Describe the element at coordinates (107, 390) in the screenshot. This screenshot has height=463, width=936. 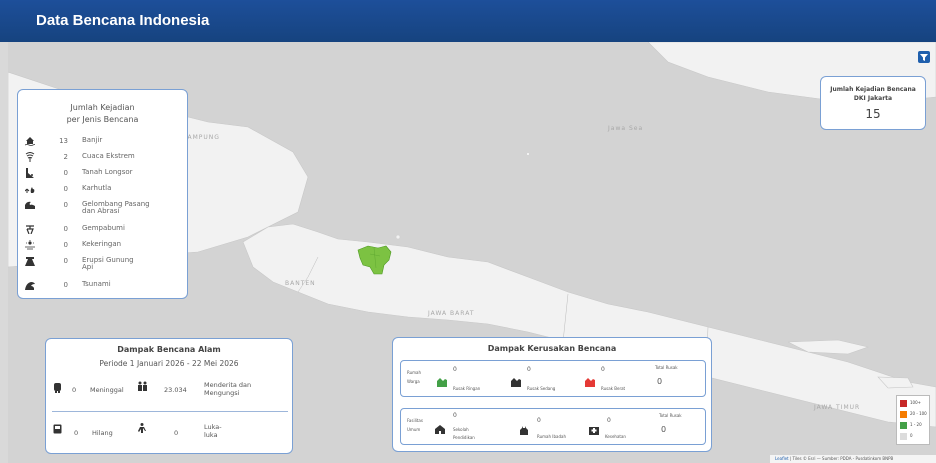
I see `meninggal-label: Meninggal` at that location.